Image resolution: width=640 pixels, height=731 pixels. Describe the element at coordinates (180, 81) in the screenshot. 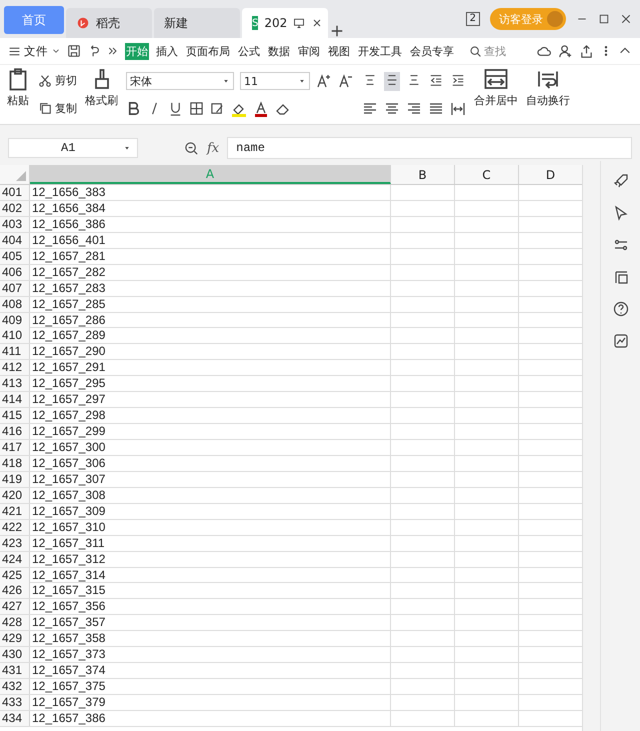

I see `font-family-select: 宋体` at that location.